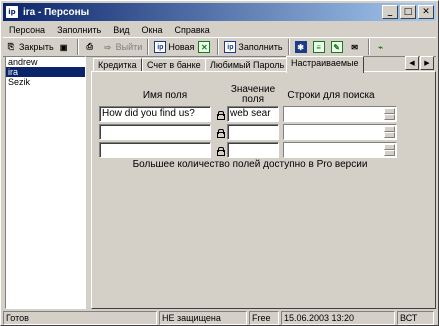 This screenshot has height=326, width=439. I want to click on star-icon: ✱, so click(300, 47).